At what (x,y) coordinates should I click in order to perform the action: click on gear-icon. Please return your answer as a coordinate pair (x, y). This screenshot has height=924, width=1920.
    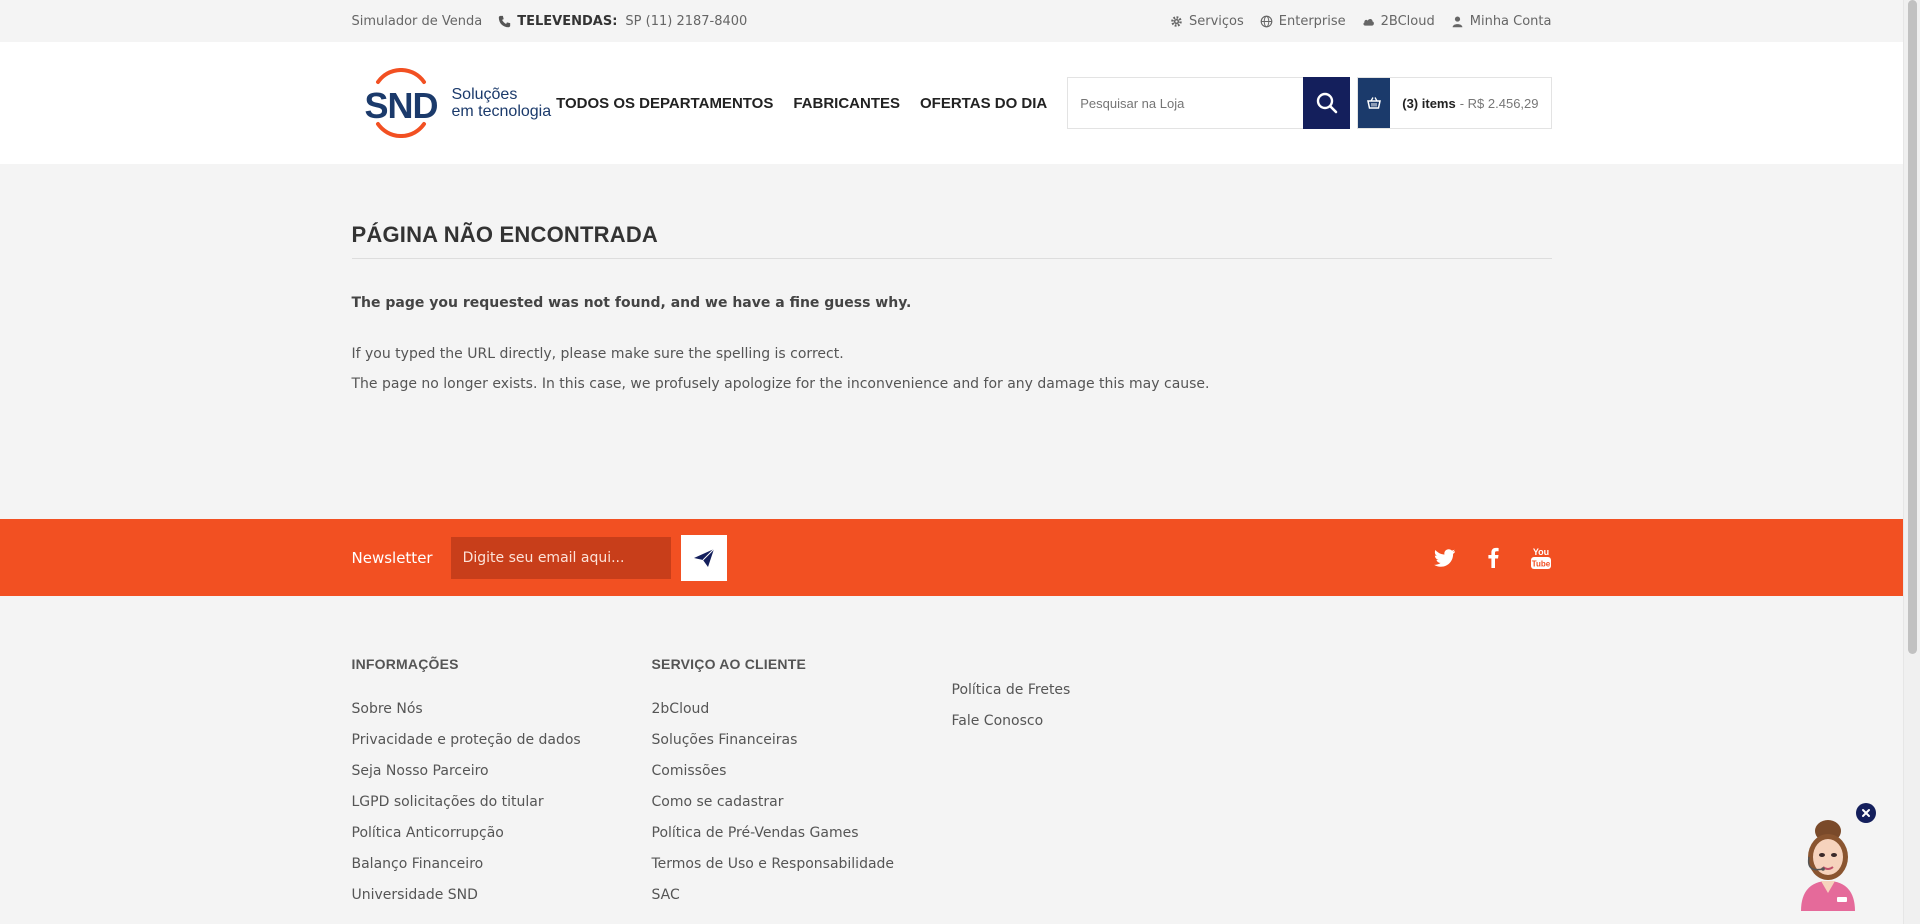
    Looking at the image, I should click on (1176, 21).